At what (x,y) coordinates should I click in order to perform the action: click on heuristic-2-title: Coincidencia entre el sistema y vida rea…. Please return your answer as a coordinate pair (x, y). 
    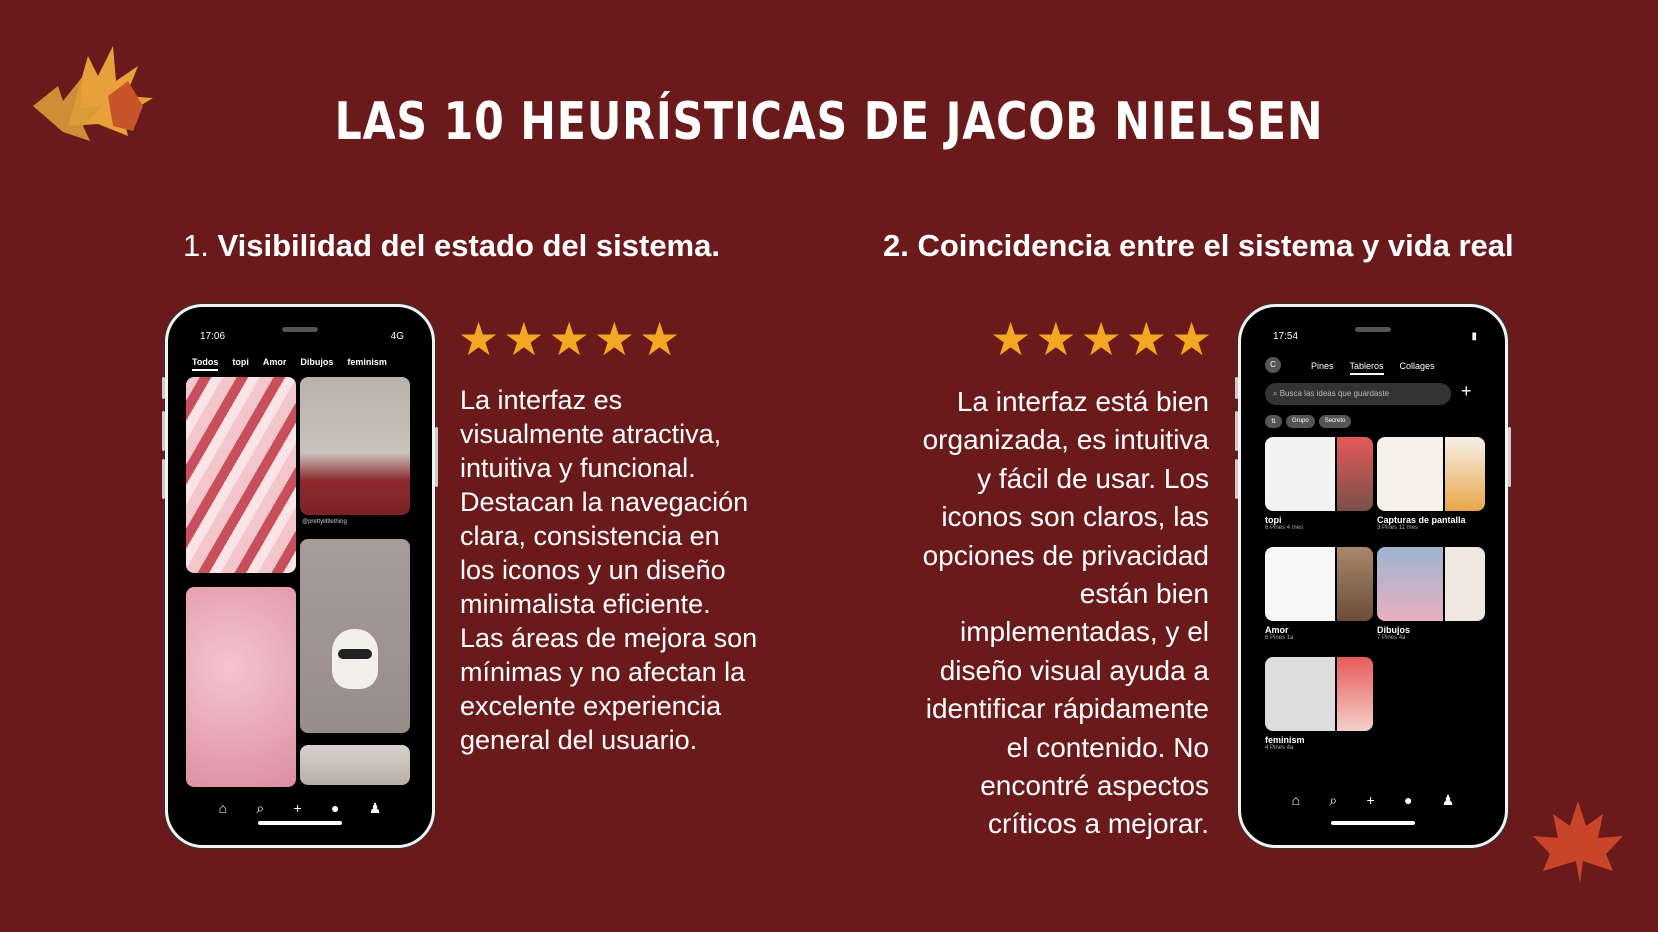
    Looking at the image, I should click on (1215, 245).